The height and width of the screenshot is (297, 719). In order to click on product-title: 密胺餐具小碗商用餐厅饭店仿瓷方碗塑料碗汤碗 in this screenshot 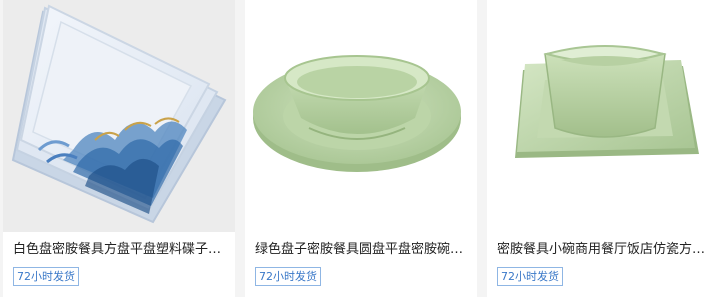, I will do `click(604, 250)`.